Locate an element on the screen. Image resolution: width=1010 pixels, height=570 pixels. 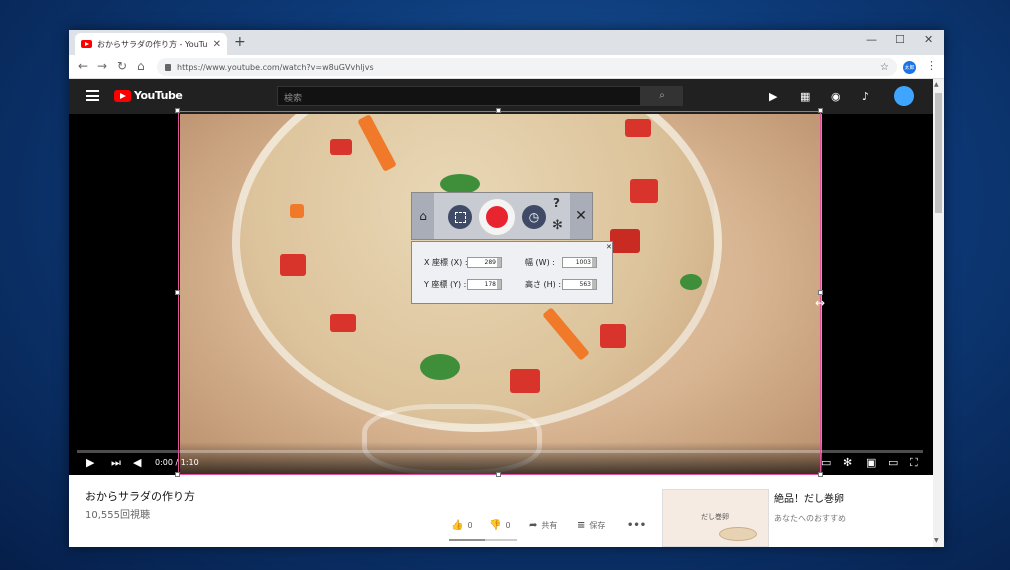
thumbs-up-icon: 👍 is located at coordinates (457, 525).